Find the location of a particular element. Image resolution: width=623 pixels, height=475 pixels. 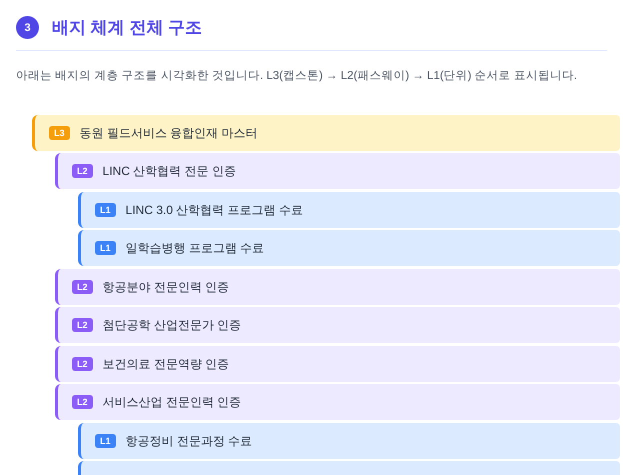

section-number: 3 is located at coordinates (27, 28).